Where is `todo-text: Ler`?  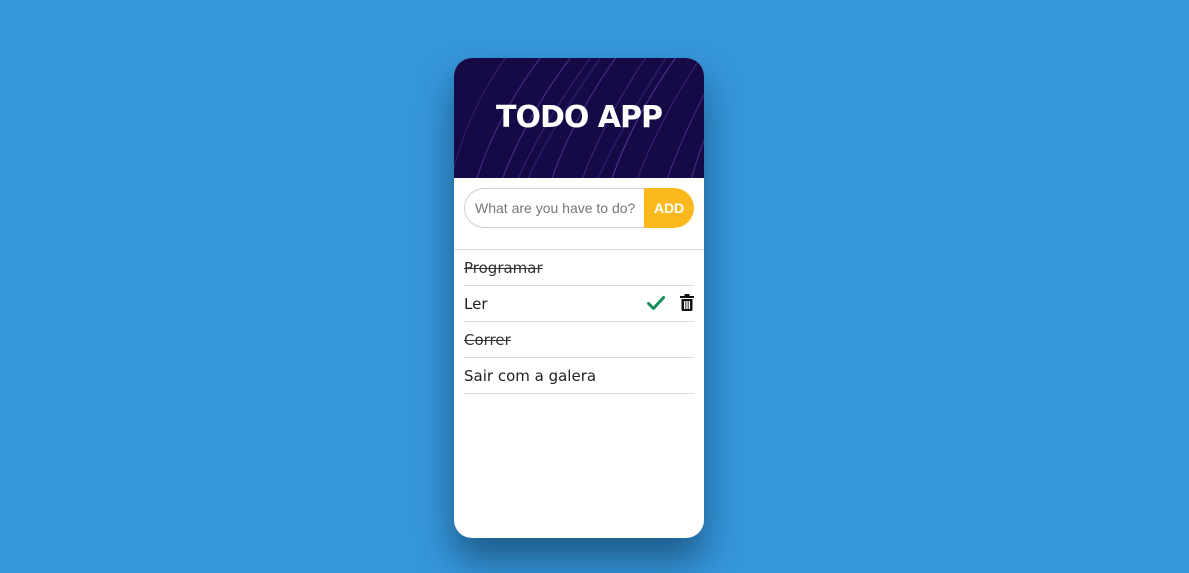 todo-text: Ler is located at coordinates (476, 303).